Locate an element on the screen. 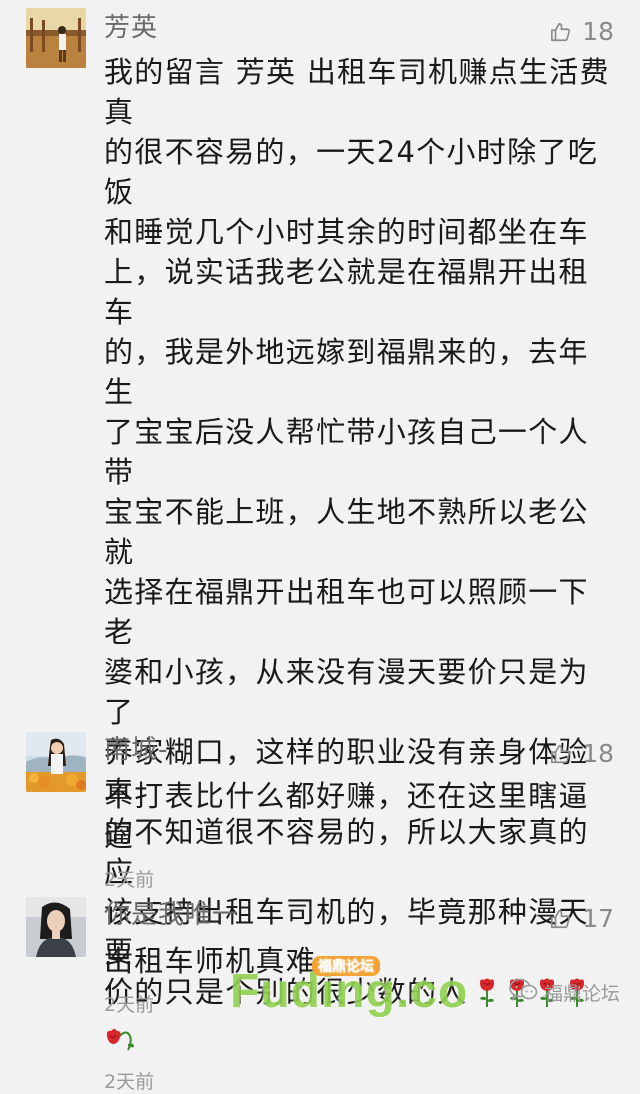  wechat-icon is located at coordinates (523, 992).